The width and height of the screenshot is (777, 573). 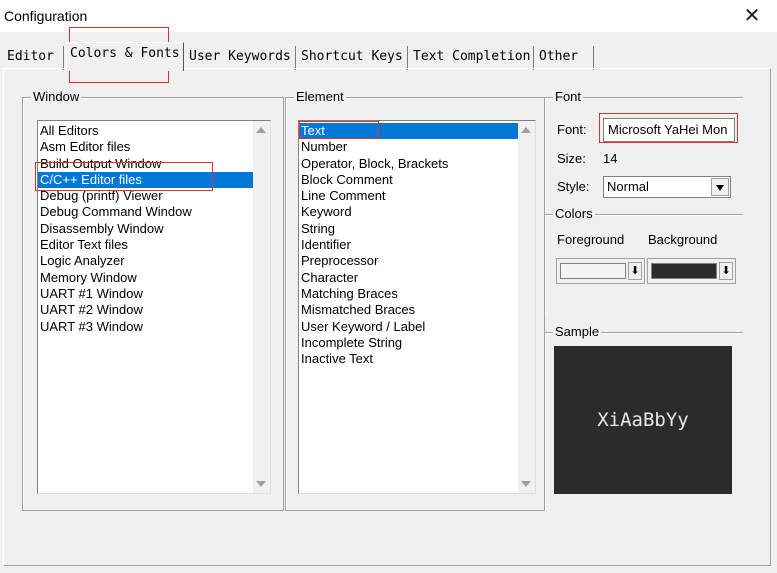 I want to click on background-color-picker: ⬇, so click(x=691, y=271).